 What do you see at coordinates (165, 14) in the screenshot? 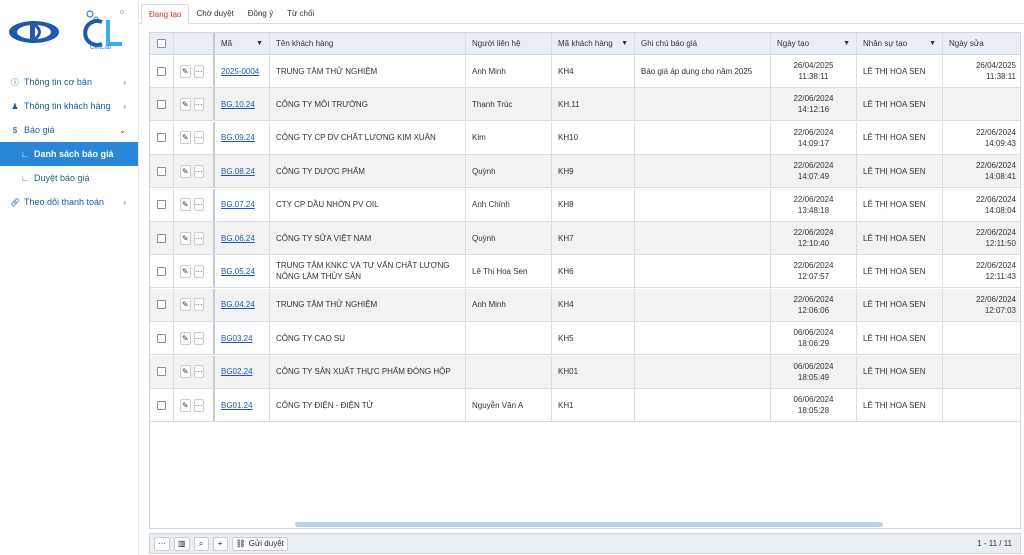
I see `tab-creating: Đang tạo` at bounding box center [165, 14].